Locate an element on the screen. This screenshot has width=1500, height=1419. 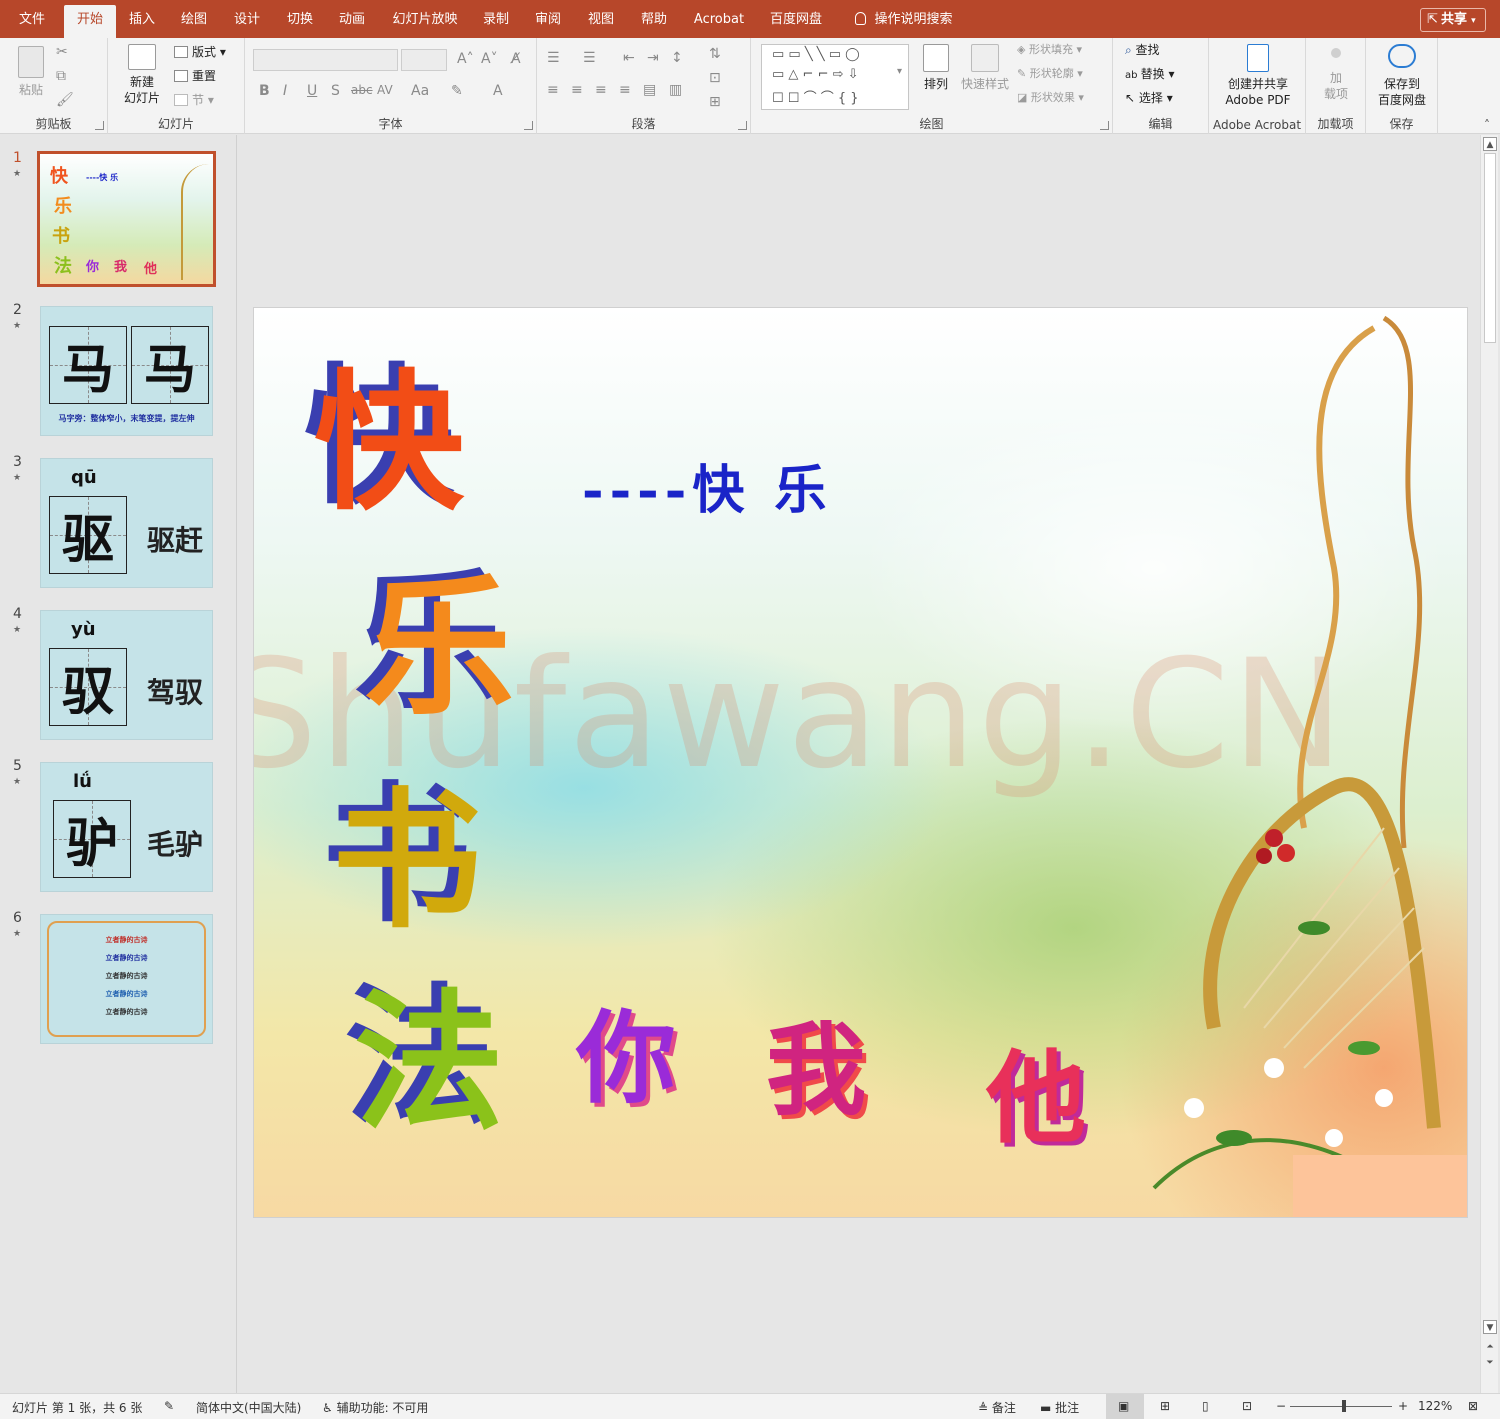
slide-thumbnail-4: yù 驭 驾驭 is located at coordinates (126, 675).